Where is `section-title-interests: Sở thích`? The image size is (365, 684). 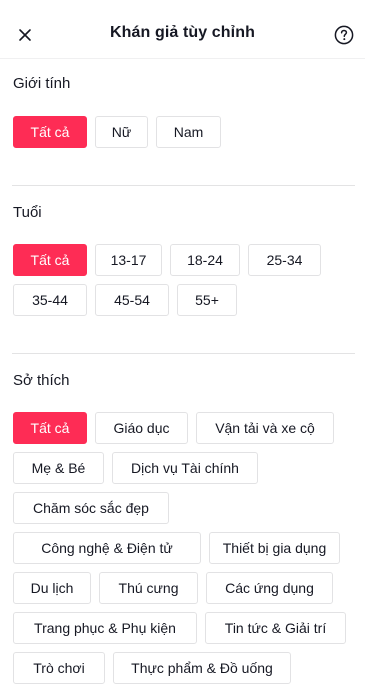
section-title-interests: Sở thích is located at coordinates (41, 380).